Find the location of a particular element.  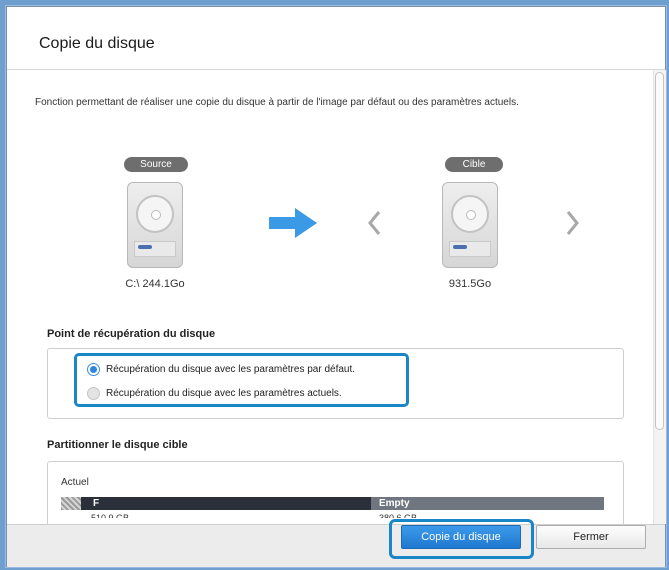

recovery-section-title: Point de récupération du disque is located at coordinates (131, 334).